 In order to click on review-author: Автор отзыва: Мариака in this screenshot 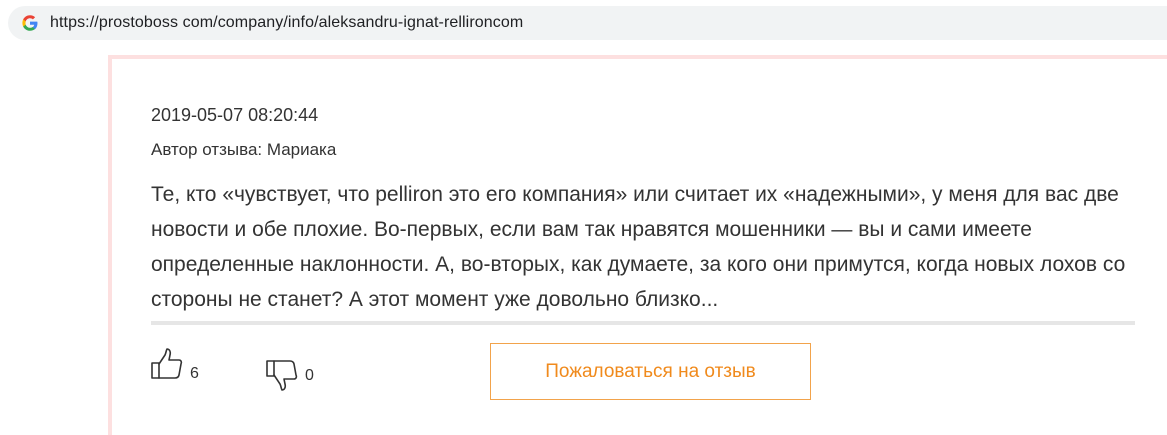, I will do `click(244, 149)`.